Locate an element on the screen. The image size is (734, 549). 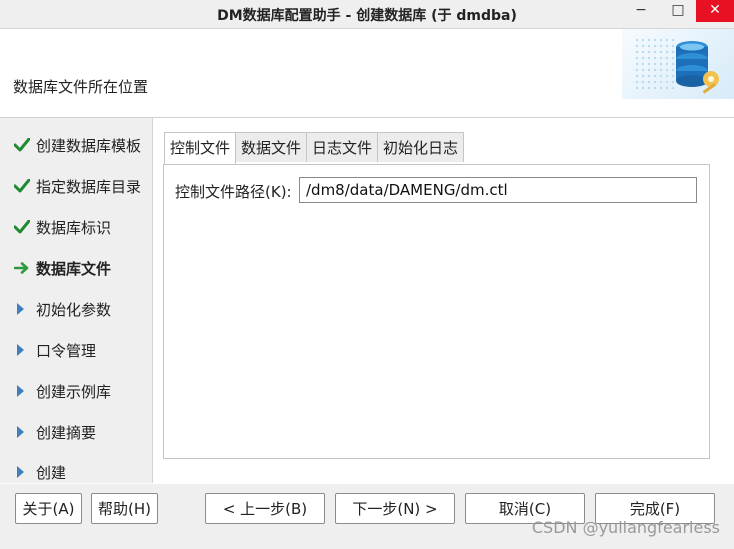
step-item-identity: 数据库标识 is located at coordinates (62, 227).